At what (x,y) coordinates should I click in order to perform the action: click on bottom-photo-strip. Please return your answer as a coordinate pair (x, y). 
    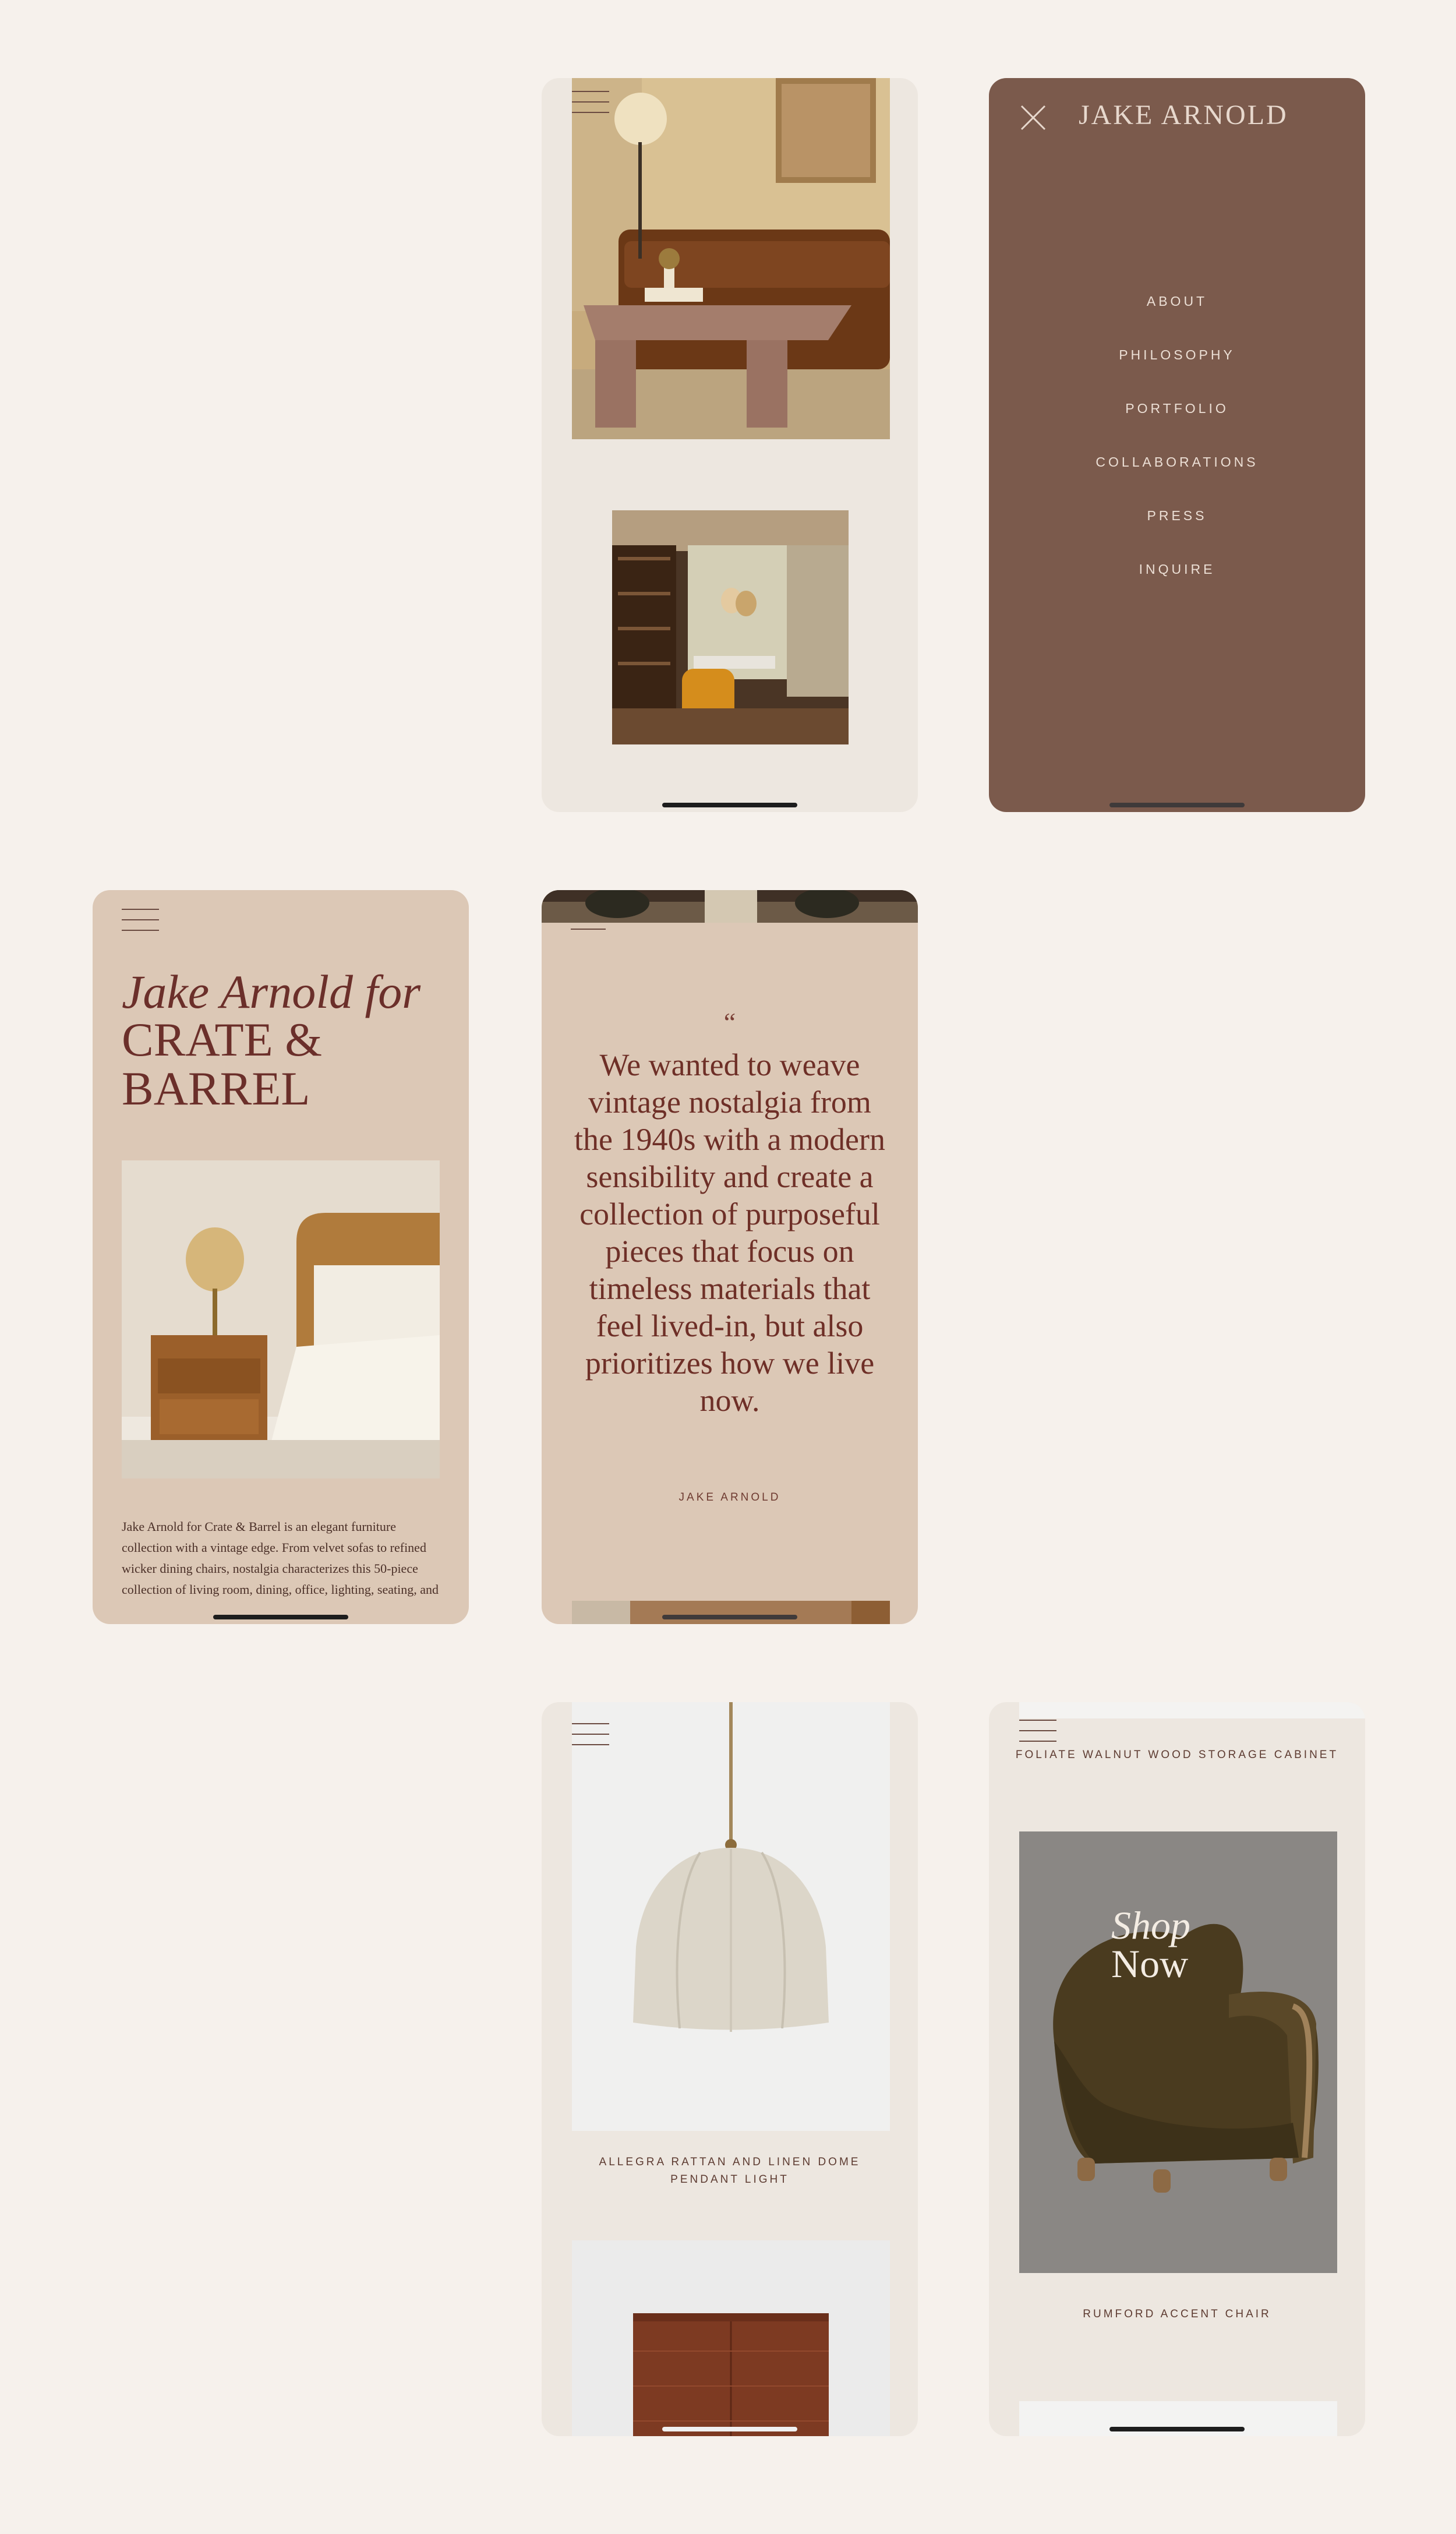
    Looking at the image, I should click on (731, 1613).